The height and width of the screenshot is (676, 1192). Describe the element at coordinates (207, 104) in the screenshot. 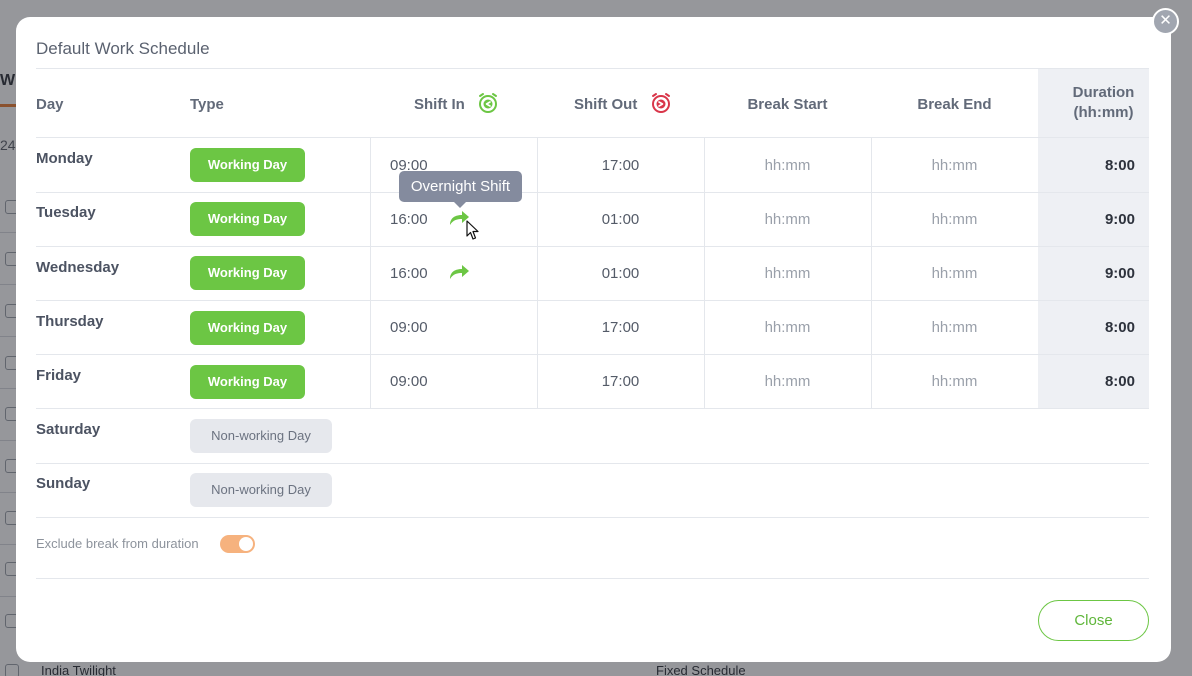

I see `column-header-type: Type` at that location.